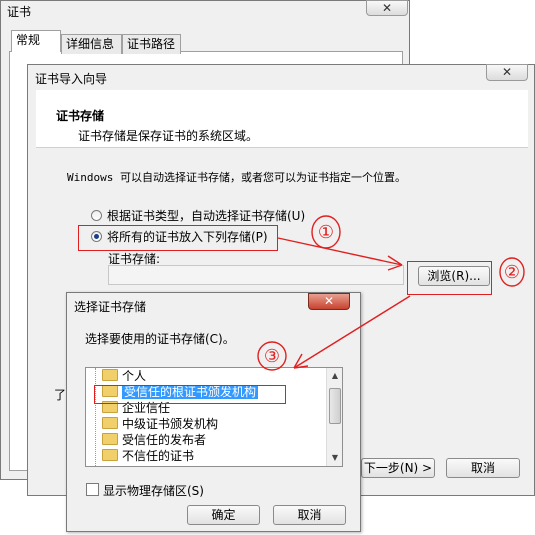 The width and height of the screenshot is (535, 535). I want to click on dialog-title: 选择证书存储, so click(110, 307).